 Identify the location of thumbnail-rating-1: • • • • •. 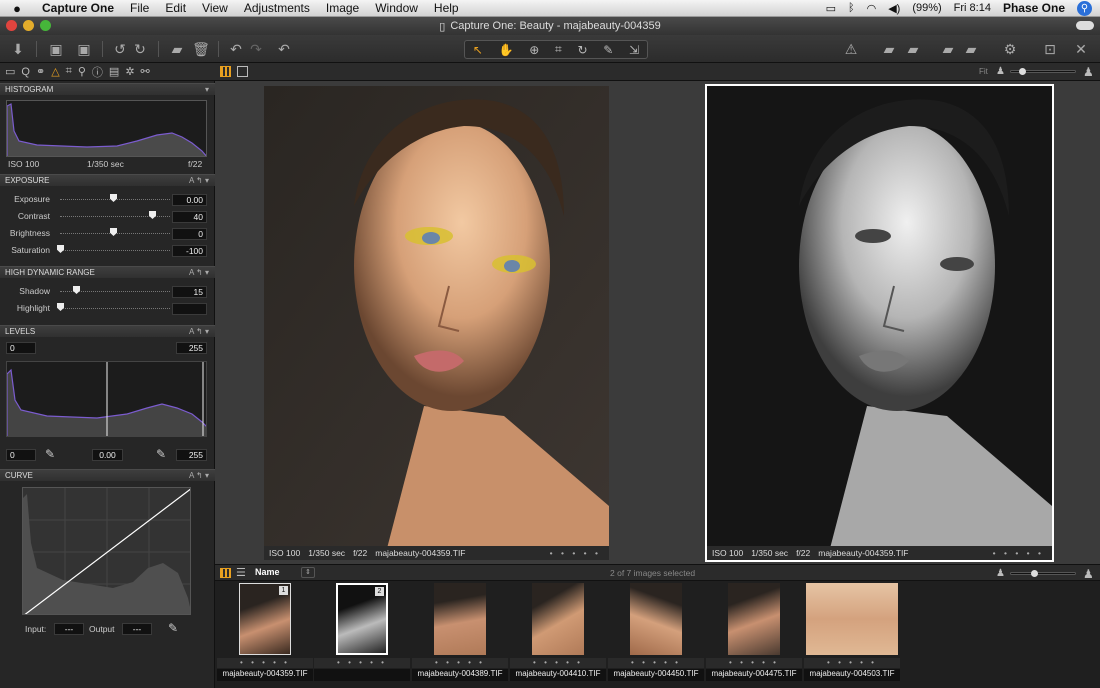
(265, 663).